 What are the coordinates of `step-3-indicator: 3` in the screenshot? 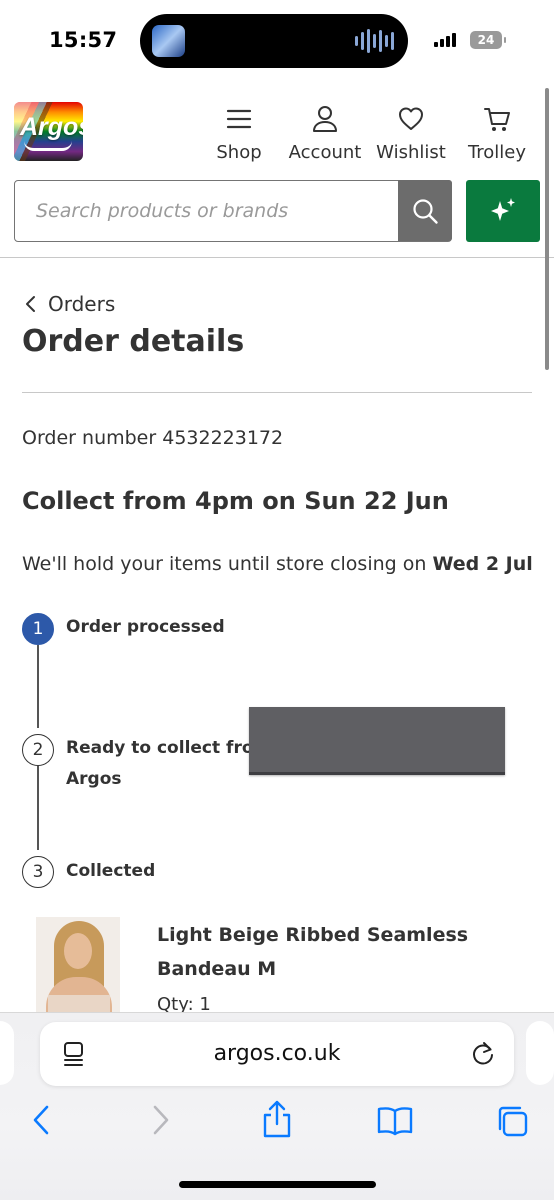 It's located at (38, 872).